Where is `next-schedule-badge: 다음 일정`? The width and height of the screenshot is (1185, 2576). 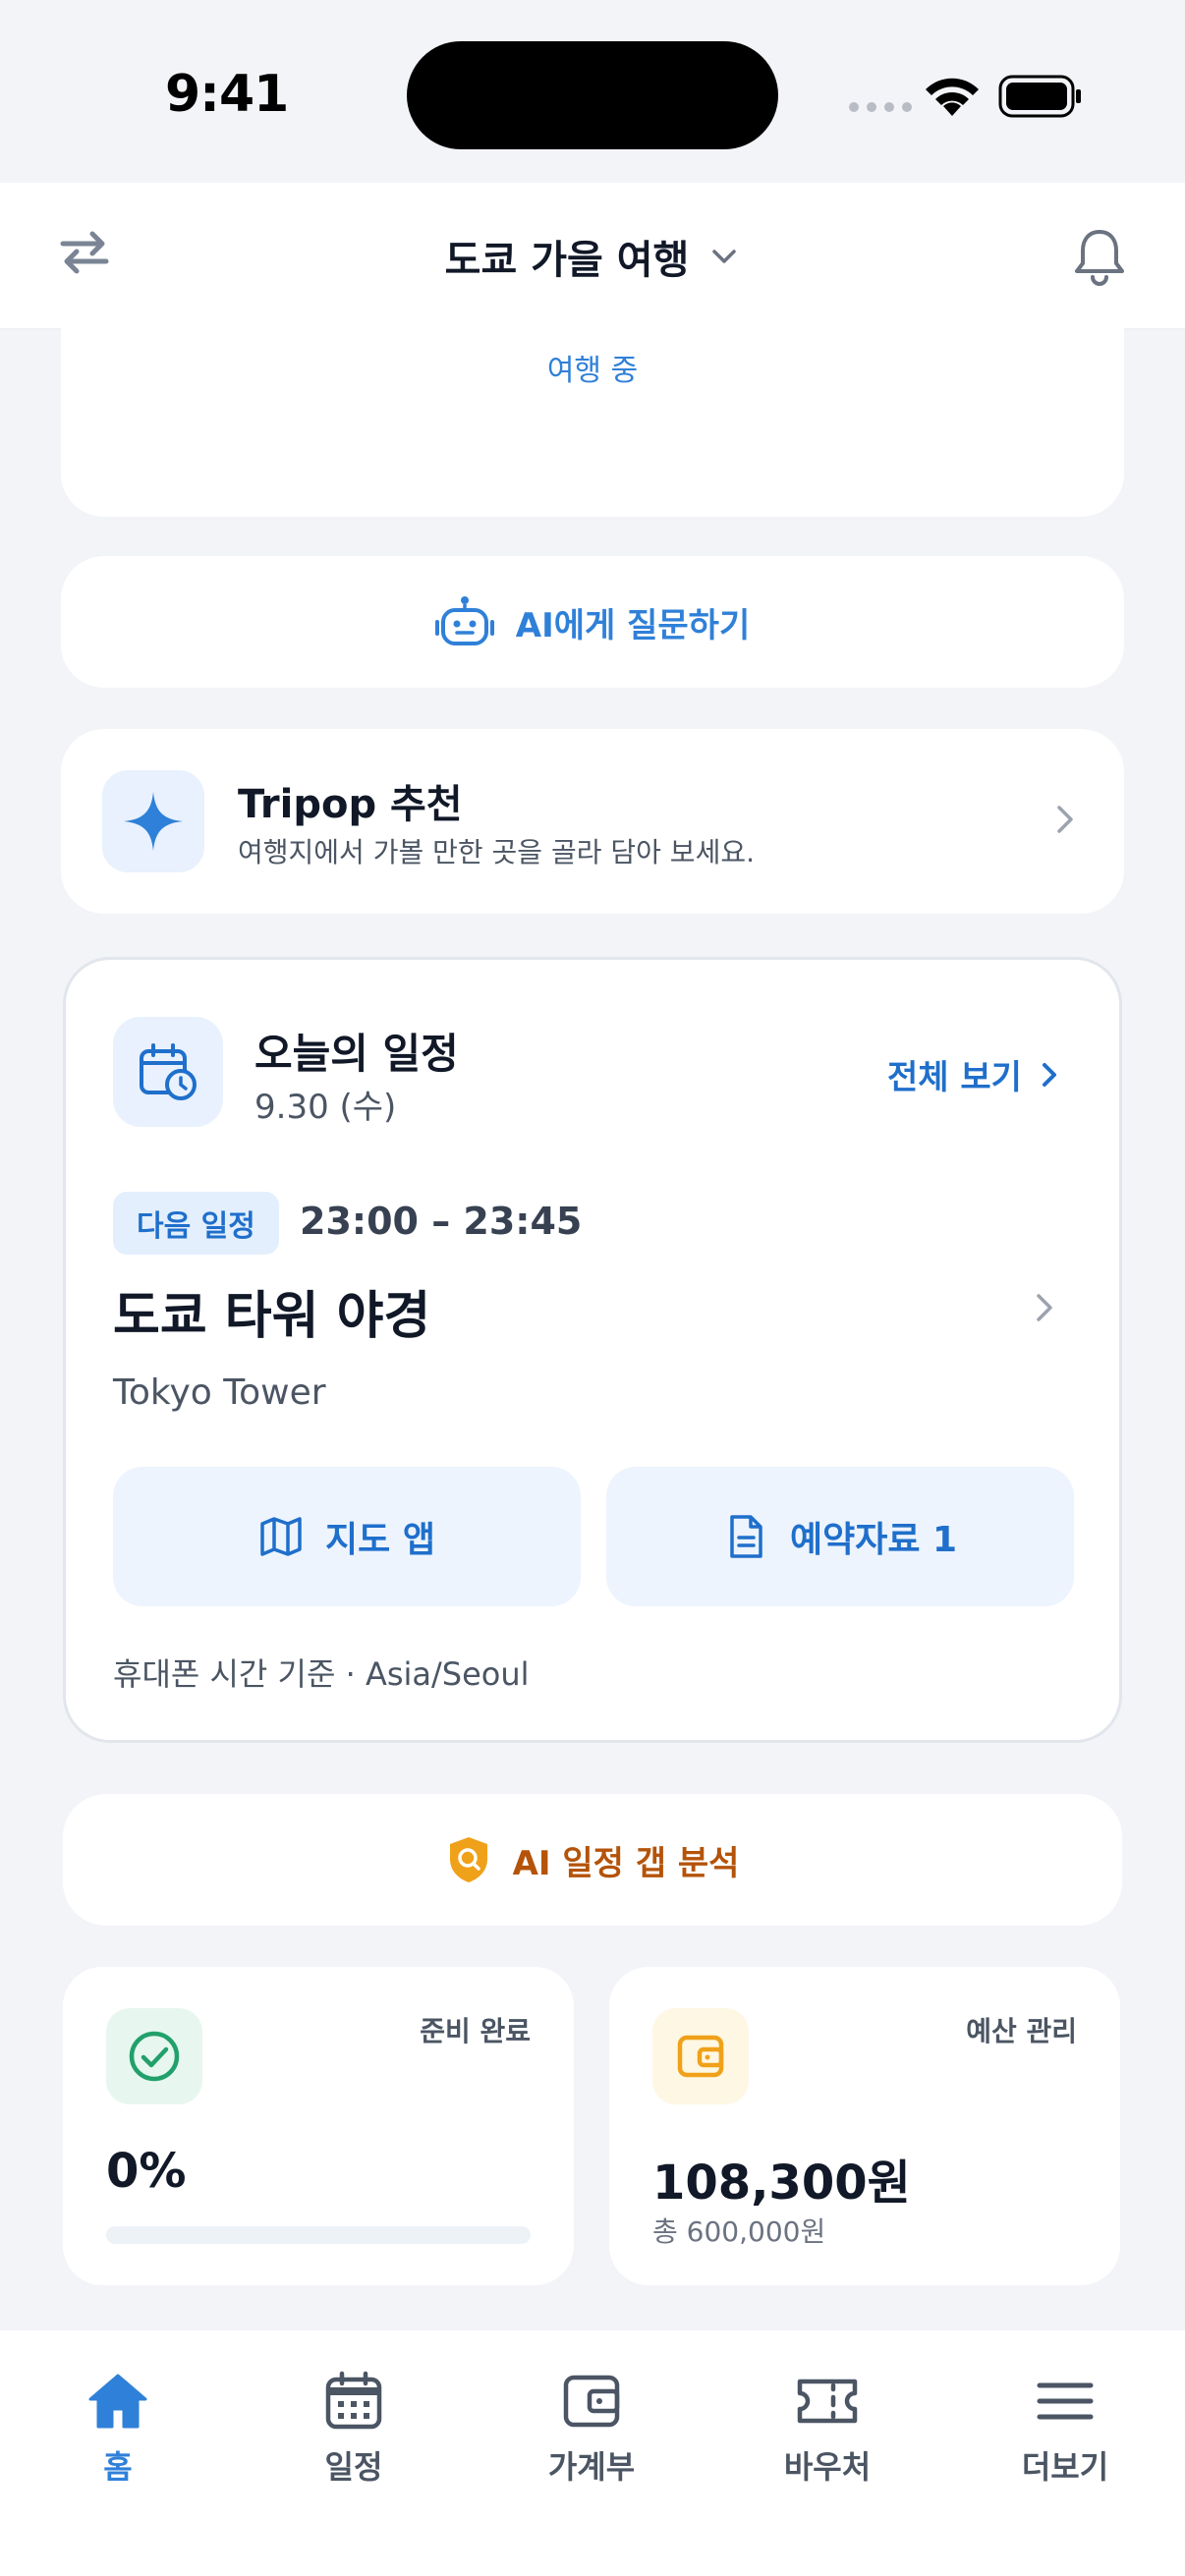
next-schedule-badge: 다음 일정 is located at coordinates (196, 1223).